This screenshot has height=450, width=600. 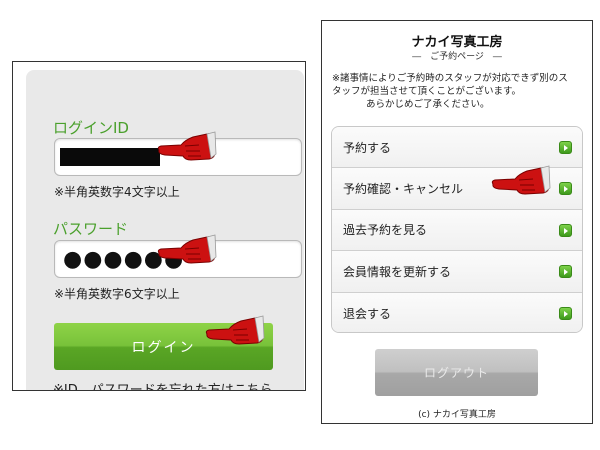 What do you see at coordinates (91, 128) in the screenshot?
I see `login-id-label: ログインID` at bounding box center [91, 128].